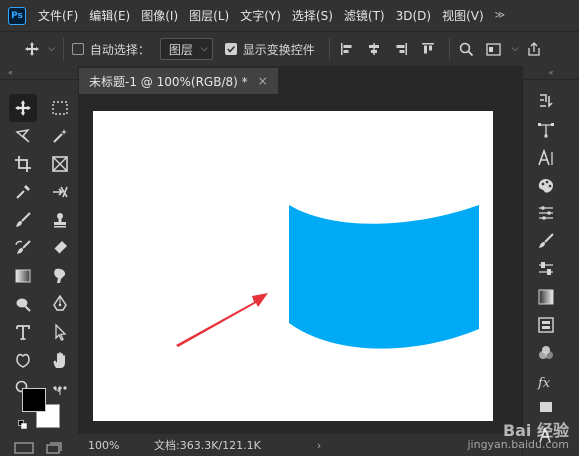  I want to click on swatches-panel-icon, so click(546, 186).